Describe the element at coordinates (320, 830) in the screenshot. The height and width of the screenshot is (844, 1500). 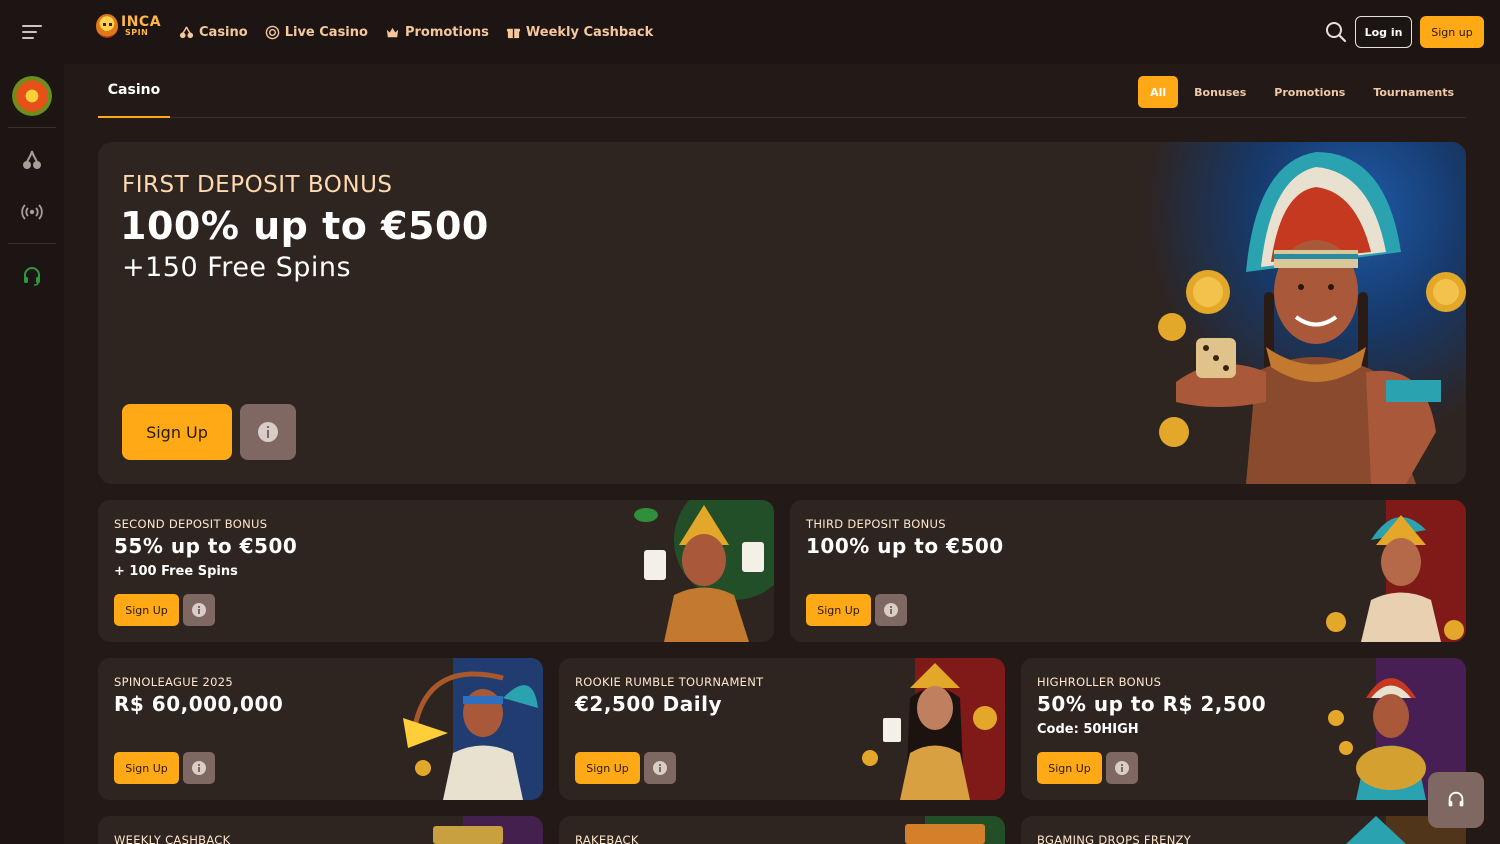
I see `promo-card: WEEKLY CASHBACK` at that location.